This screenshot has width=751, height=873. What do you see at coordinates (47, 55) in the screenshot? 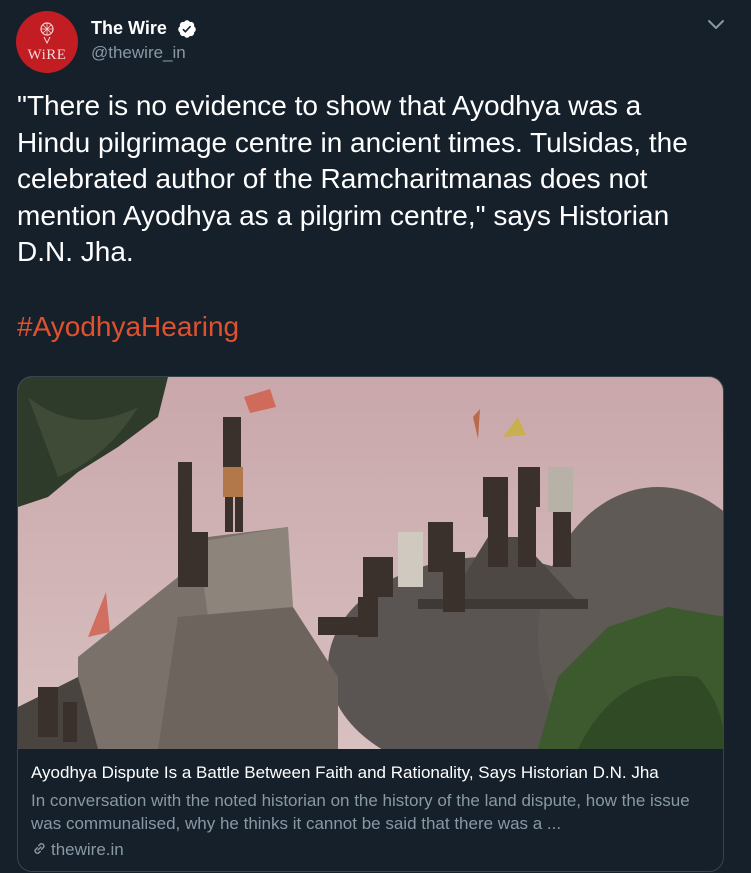
I see `avatar-logo-text: WiRE` at bounding box center [47, 55].